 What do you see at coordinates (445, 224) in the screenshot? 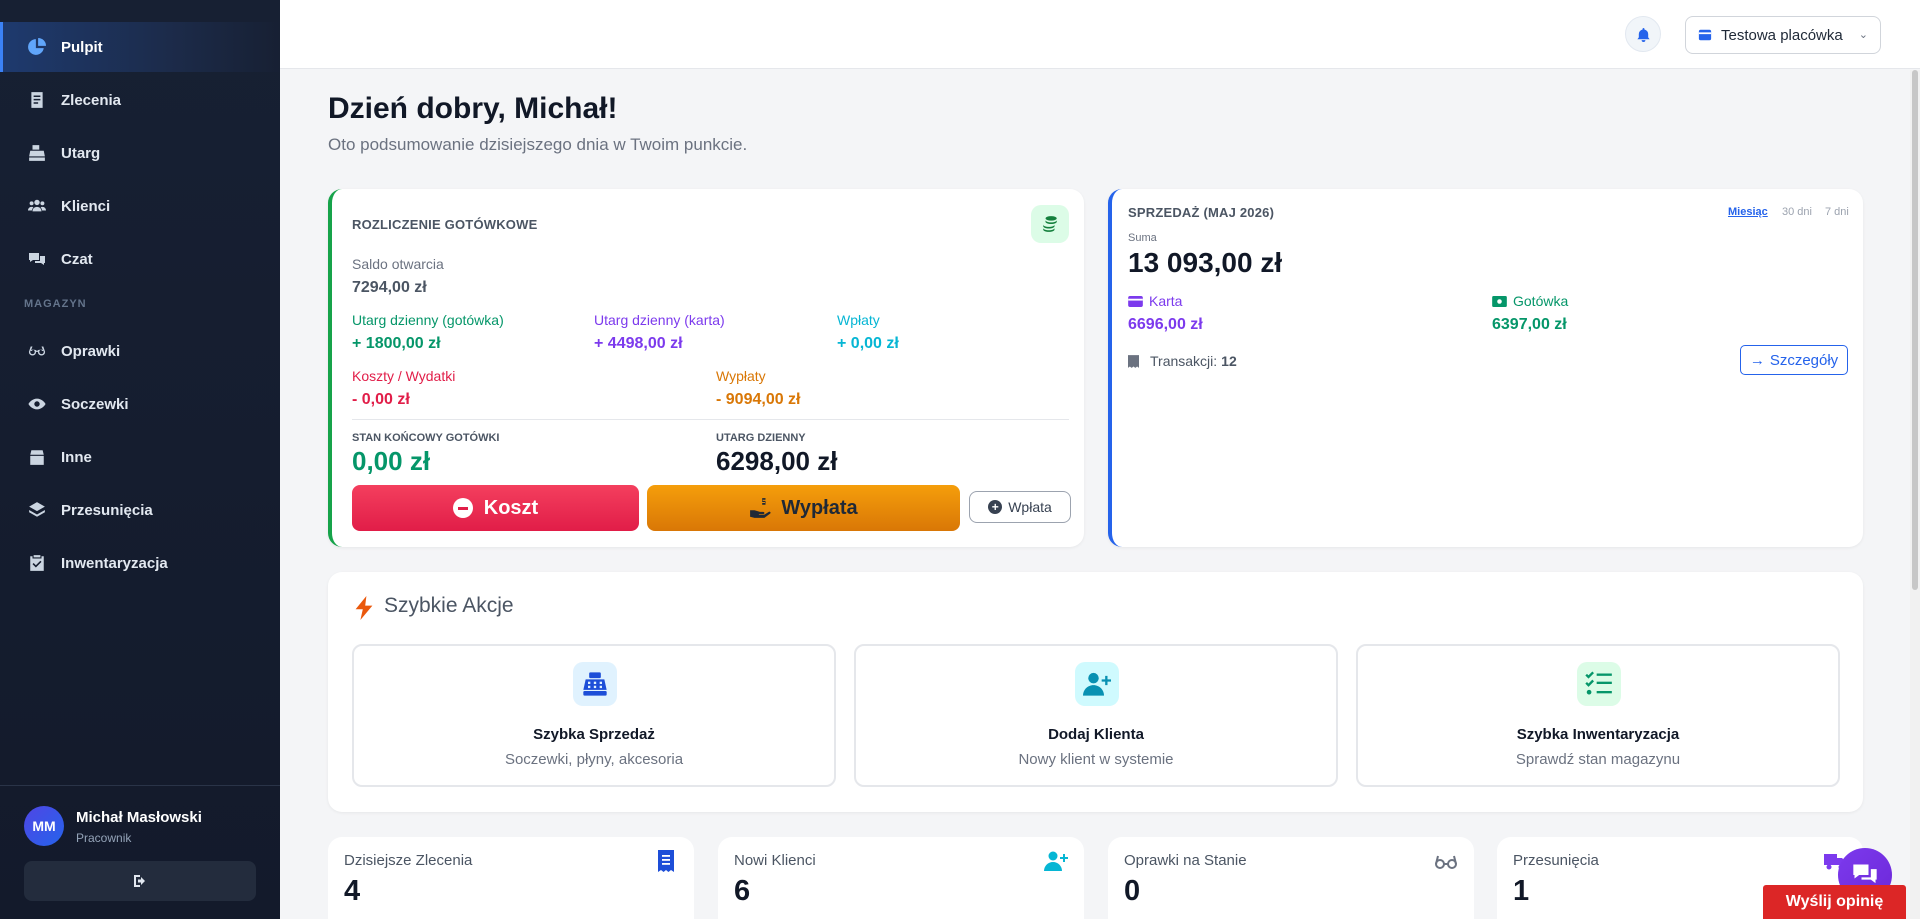
I see `card-title: ROZLICZENIE GOTÓWKOWE` at bounding box center [445, 224].